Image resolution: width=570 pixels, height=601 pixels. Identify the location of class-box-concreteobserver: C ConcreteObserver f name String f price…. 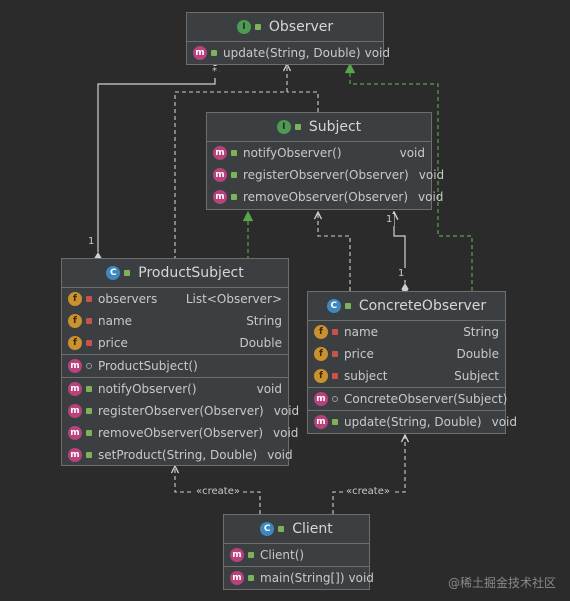
(412, 362).